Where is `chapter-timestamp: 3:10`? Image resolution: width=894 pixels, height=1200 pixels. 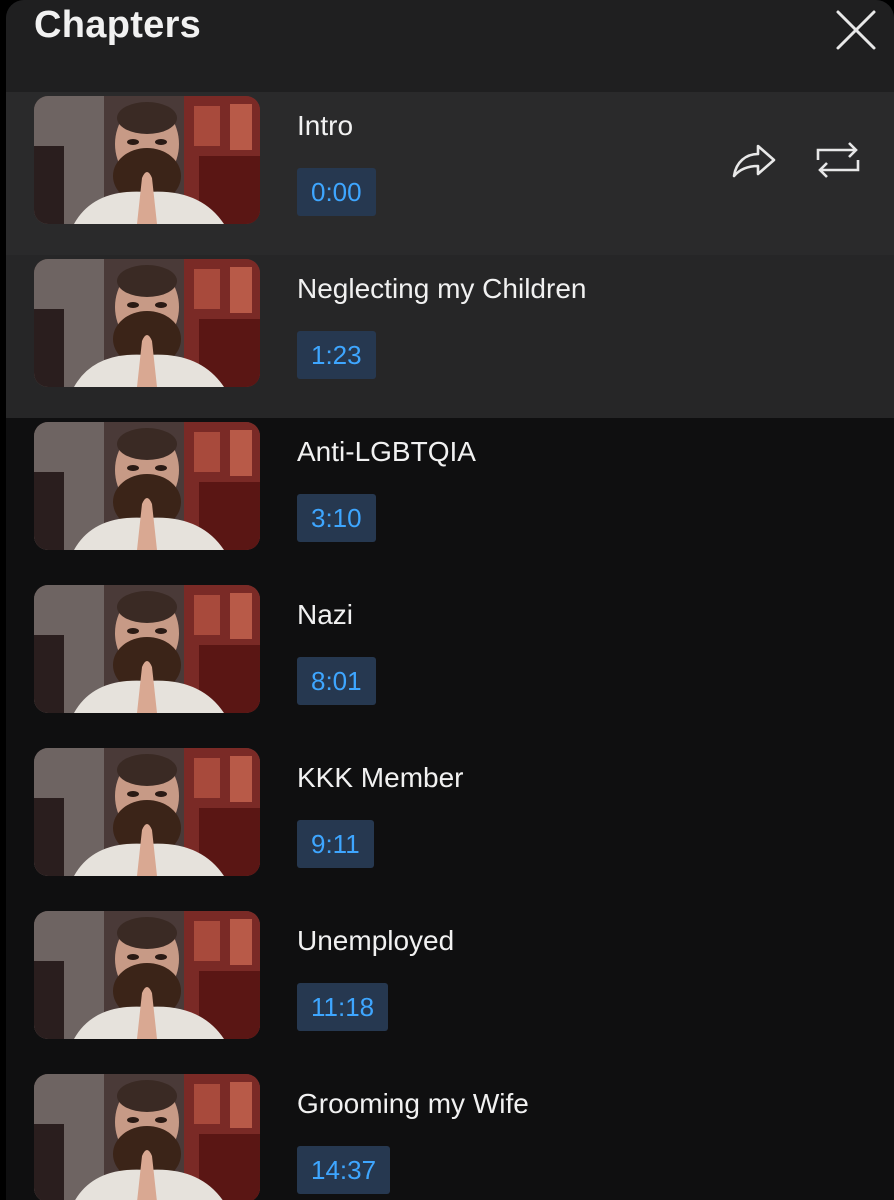 chapter-timestamp: 3:10 is located at coordinates (336, 518).